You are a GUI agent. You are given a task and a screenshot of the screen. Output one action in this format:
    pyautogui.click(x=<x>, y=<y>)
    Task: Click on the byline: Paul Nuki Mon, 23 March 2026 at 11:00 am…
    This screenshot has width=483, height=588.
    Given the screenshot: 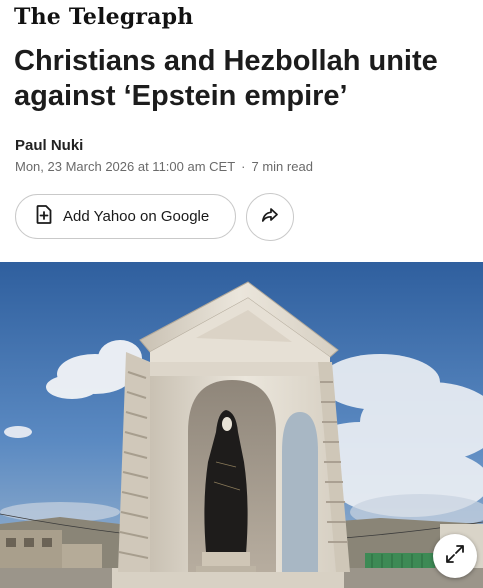 What is the action you would take?
    pyautogui.click(x=164, y=155)
    